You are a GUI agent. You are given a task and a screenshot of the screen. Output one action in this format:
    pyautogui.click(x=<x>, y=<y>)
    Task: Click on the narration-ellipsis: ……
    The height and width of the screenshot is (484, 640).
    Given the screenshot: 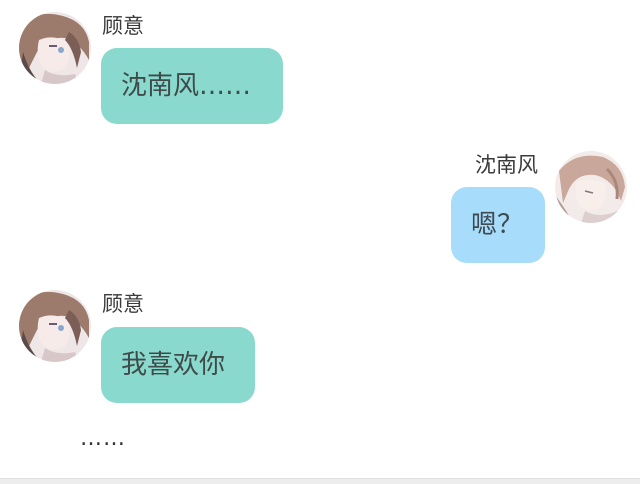 What is the action you would take?
    pyautogui.click(x=103, y=438)
    